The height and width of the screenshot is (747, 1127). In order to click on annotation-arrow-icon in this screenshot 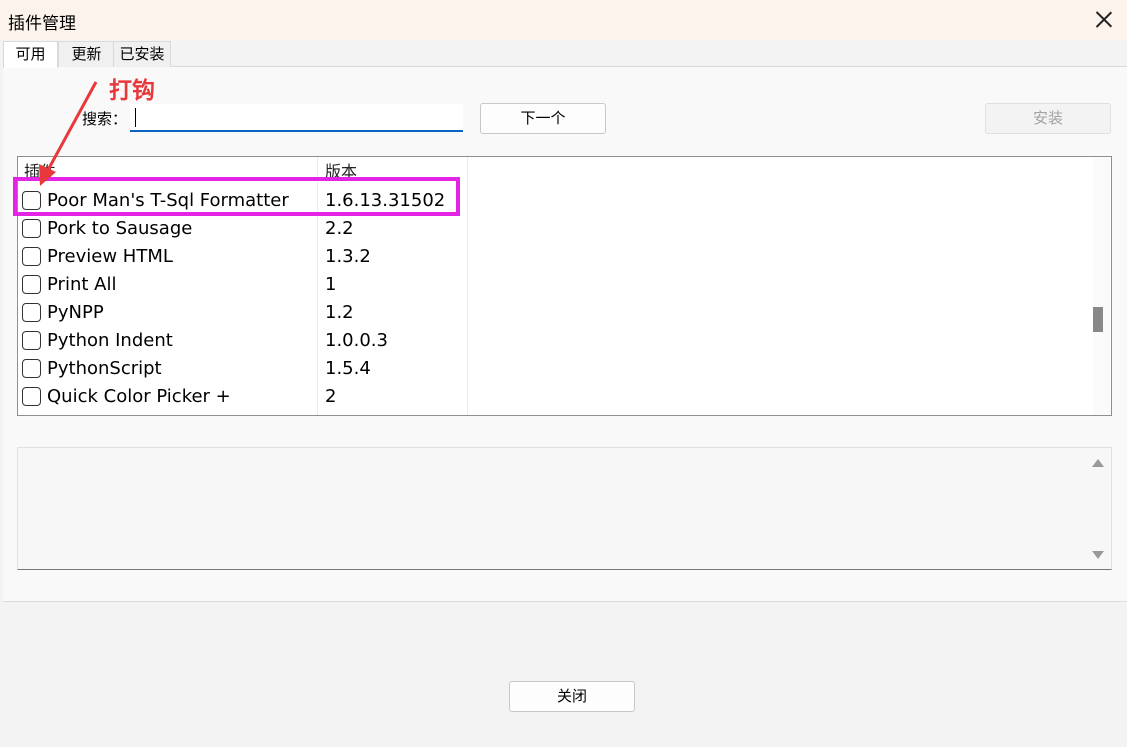, I will do `click(68, 133)`.